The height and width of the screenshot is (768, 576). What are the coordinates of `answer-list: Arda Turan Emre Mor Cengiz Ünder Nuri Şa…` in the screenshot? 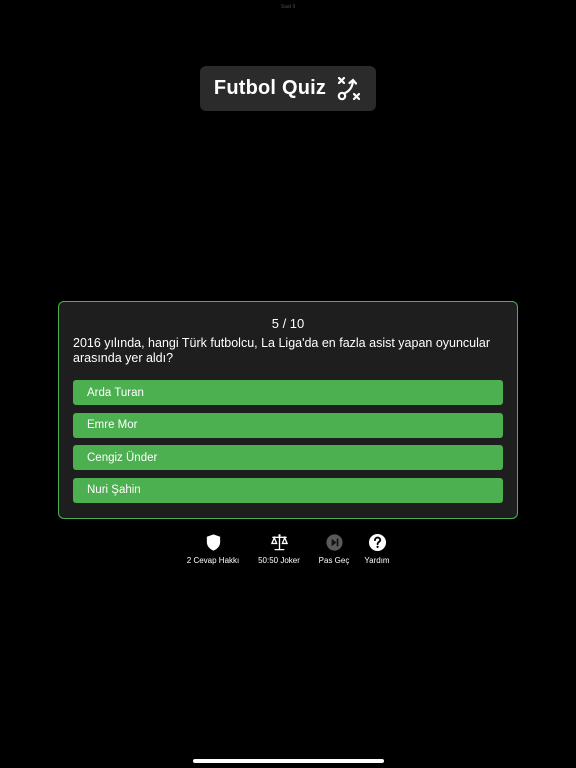 It's located at (288, 445).